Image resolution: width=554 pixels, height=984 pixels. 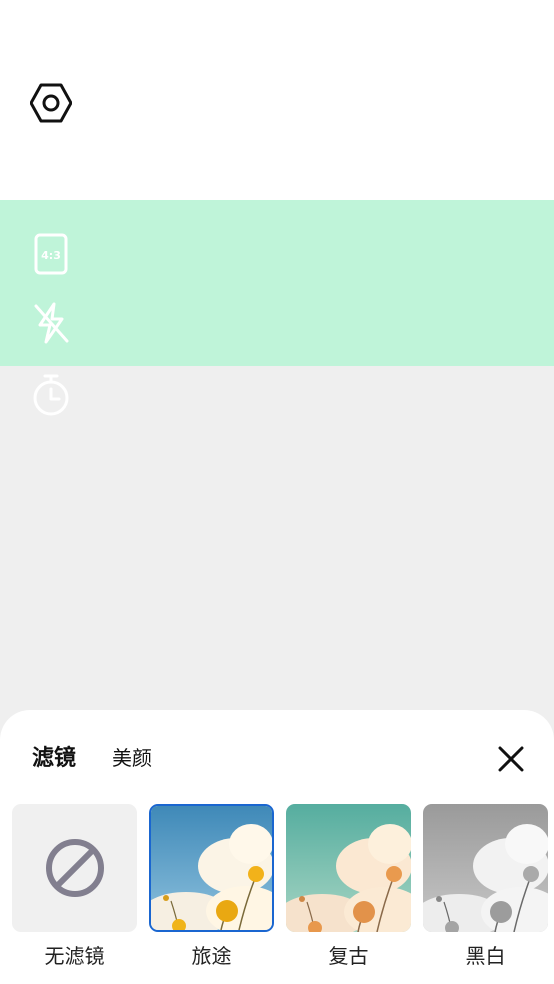 I want to click on filter-thumb-bw, so click(x=485, y=868).